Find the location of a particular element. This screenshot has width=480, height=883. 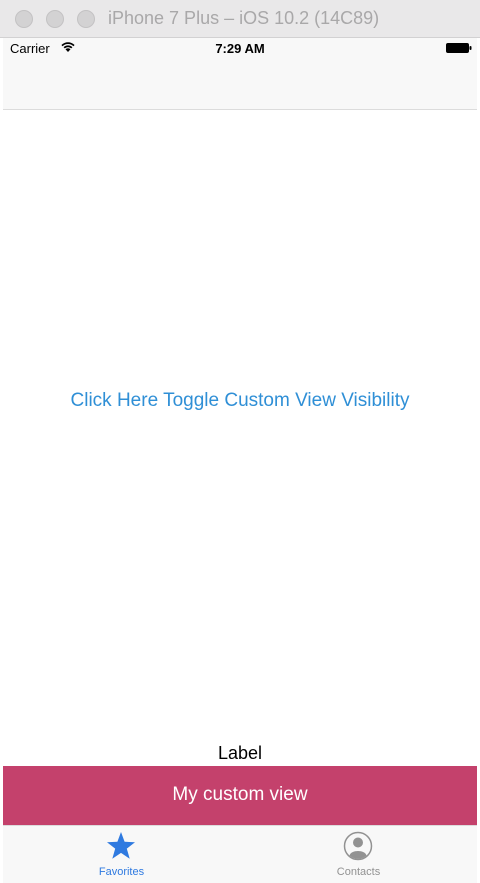

zoom-window-button is located at coordinates (86, 19).